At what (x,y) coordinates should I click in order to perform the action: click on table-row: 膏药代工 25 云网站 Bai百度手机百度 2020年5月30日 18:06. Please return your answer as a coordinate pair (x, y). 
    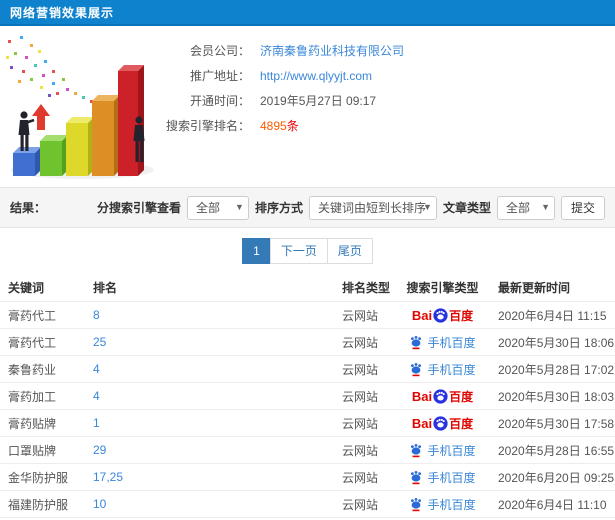
    Looking at the image, I should click on (307, 341).